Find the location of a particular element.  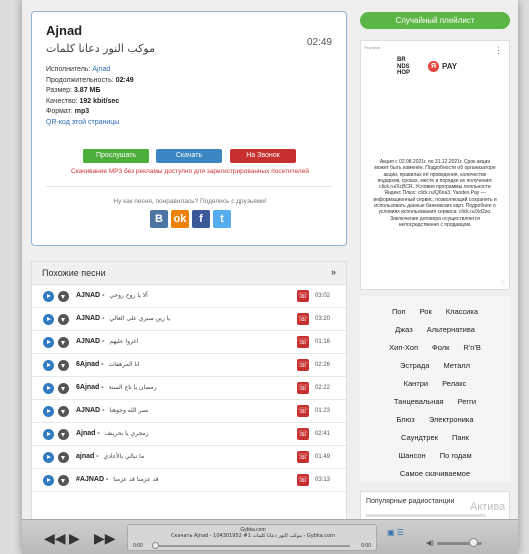

listen-button: Прослушать is located at coordinates (116, 156).